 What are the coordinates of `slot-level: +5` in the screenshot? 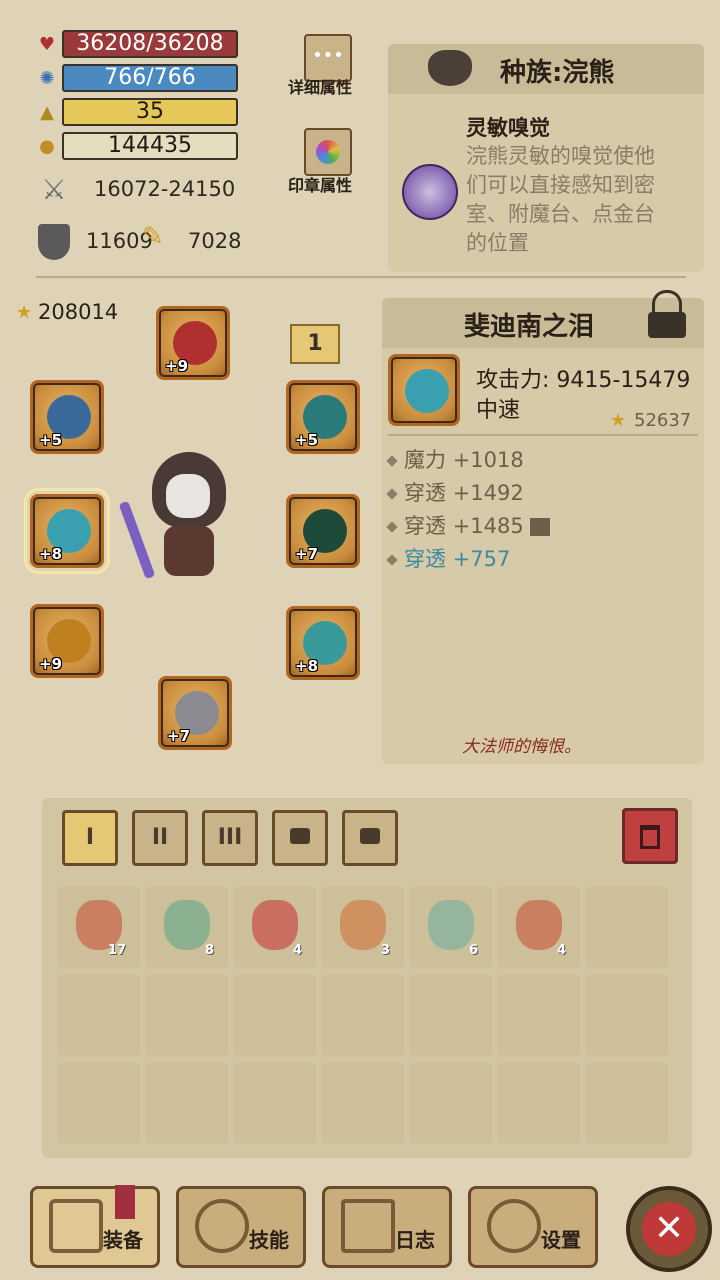 It's located at (51, 440).